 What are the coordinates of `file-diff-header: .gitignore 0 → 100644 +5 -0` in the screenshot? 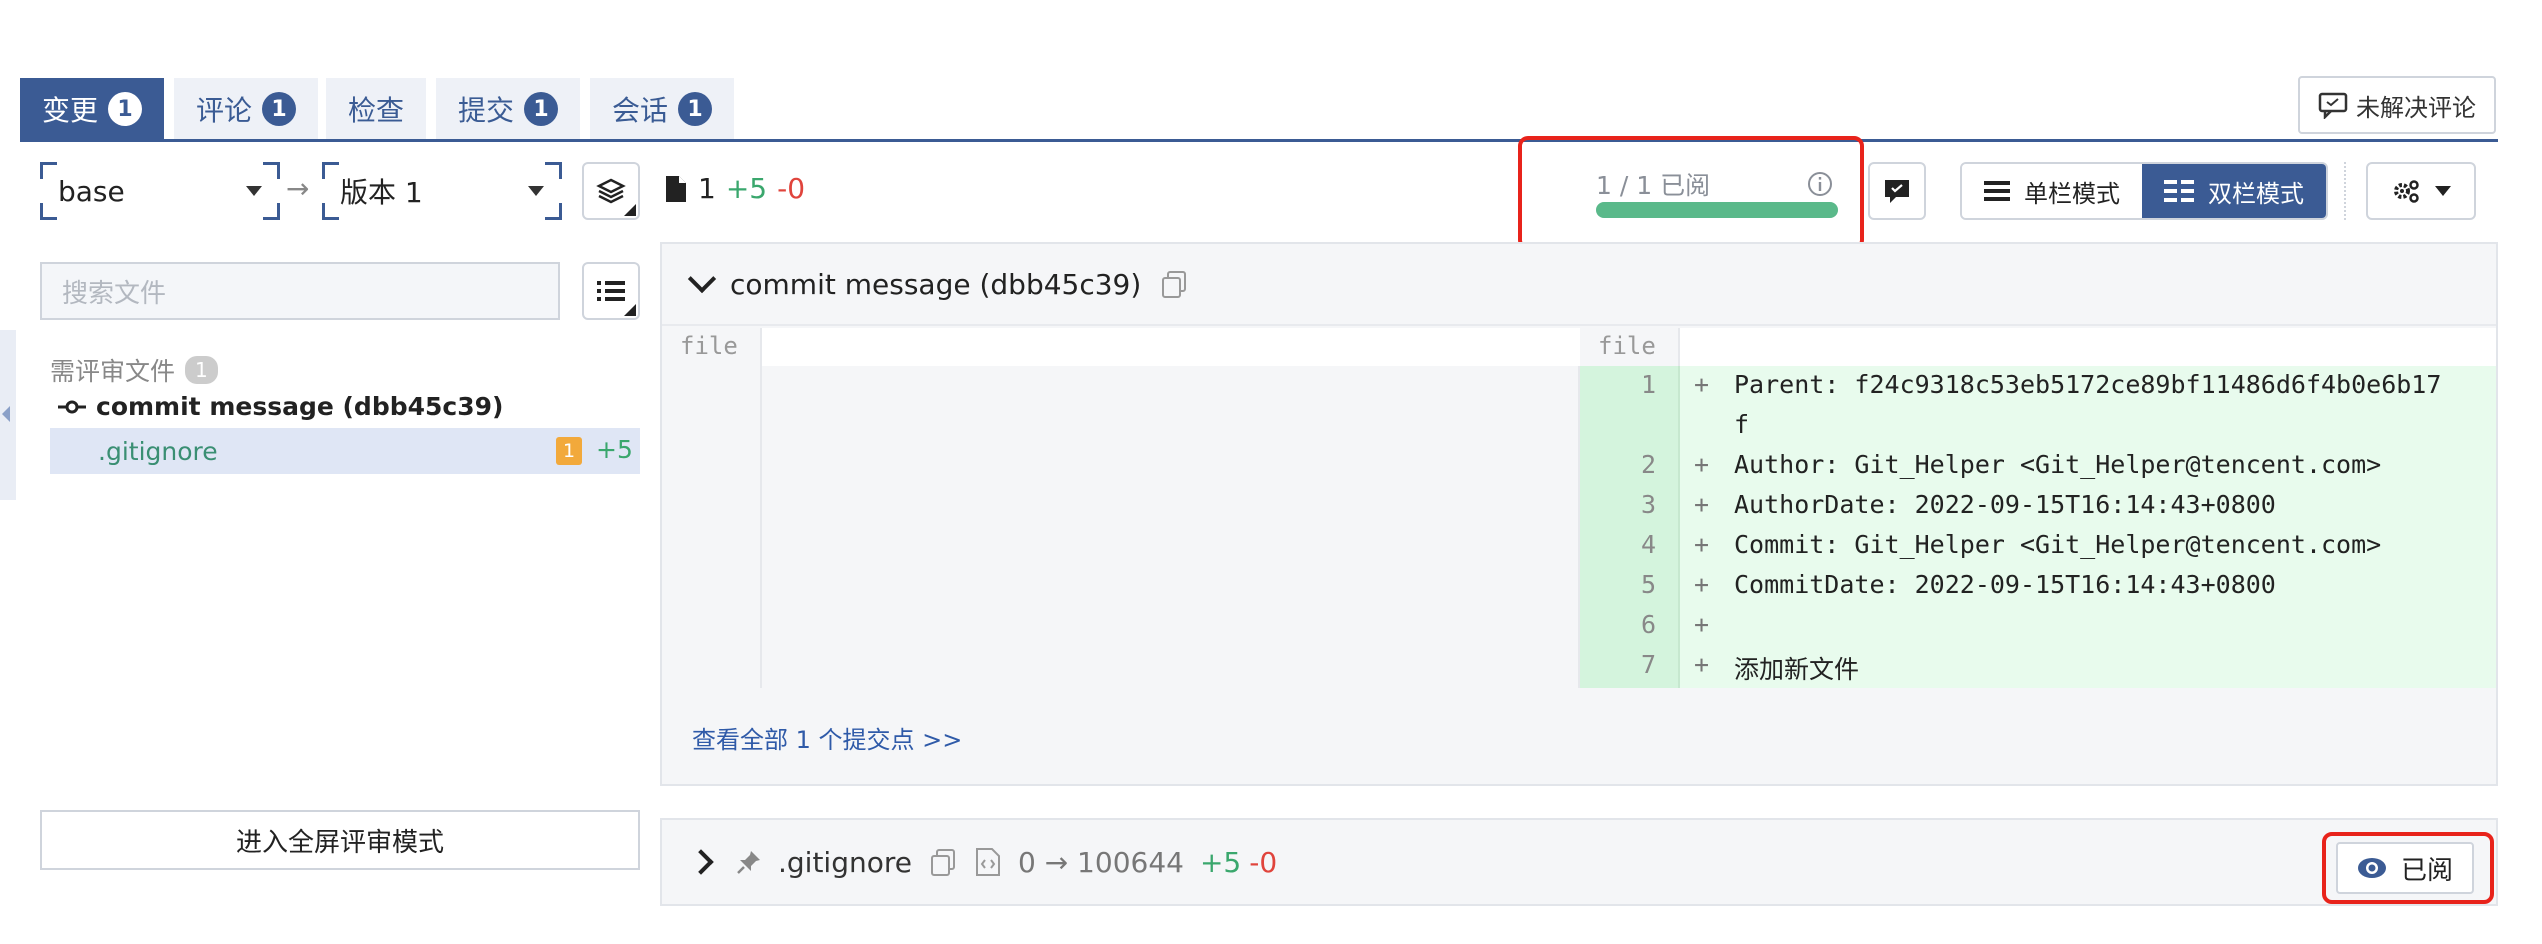 It's located at (1579, 862).